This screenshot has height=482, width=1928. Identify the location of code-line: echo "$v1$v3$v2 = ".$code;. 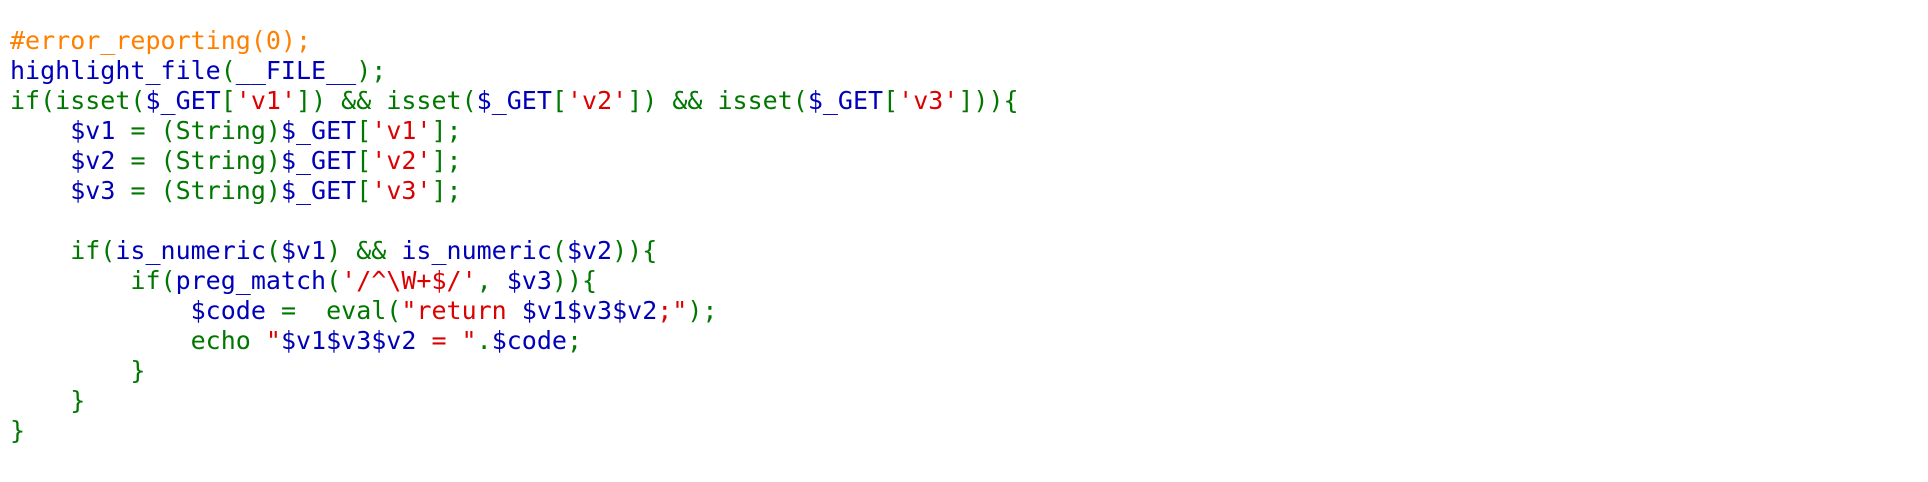
(514, 341).